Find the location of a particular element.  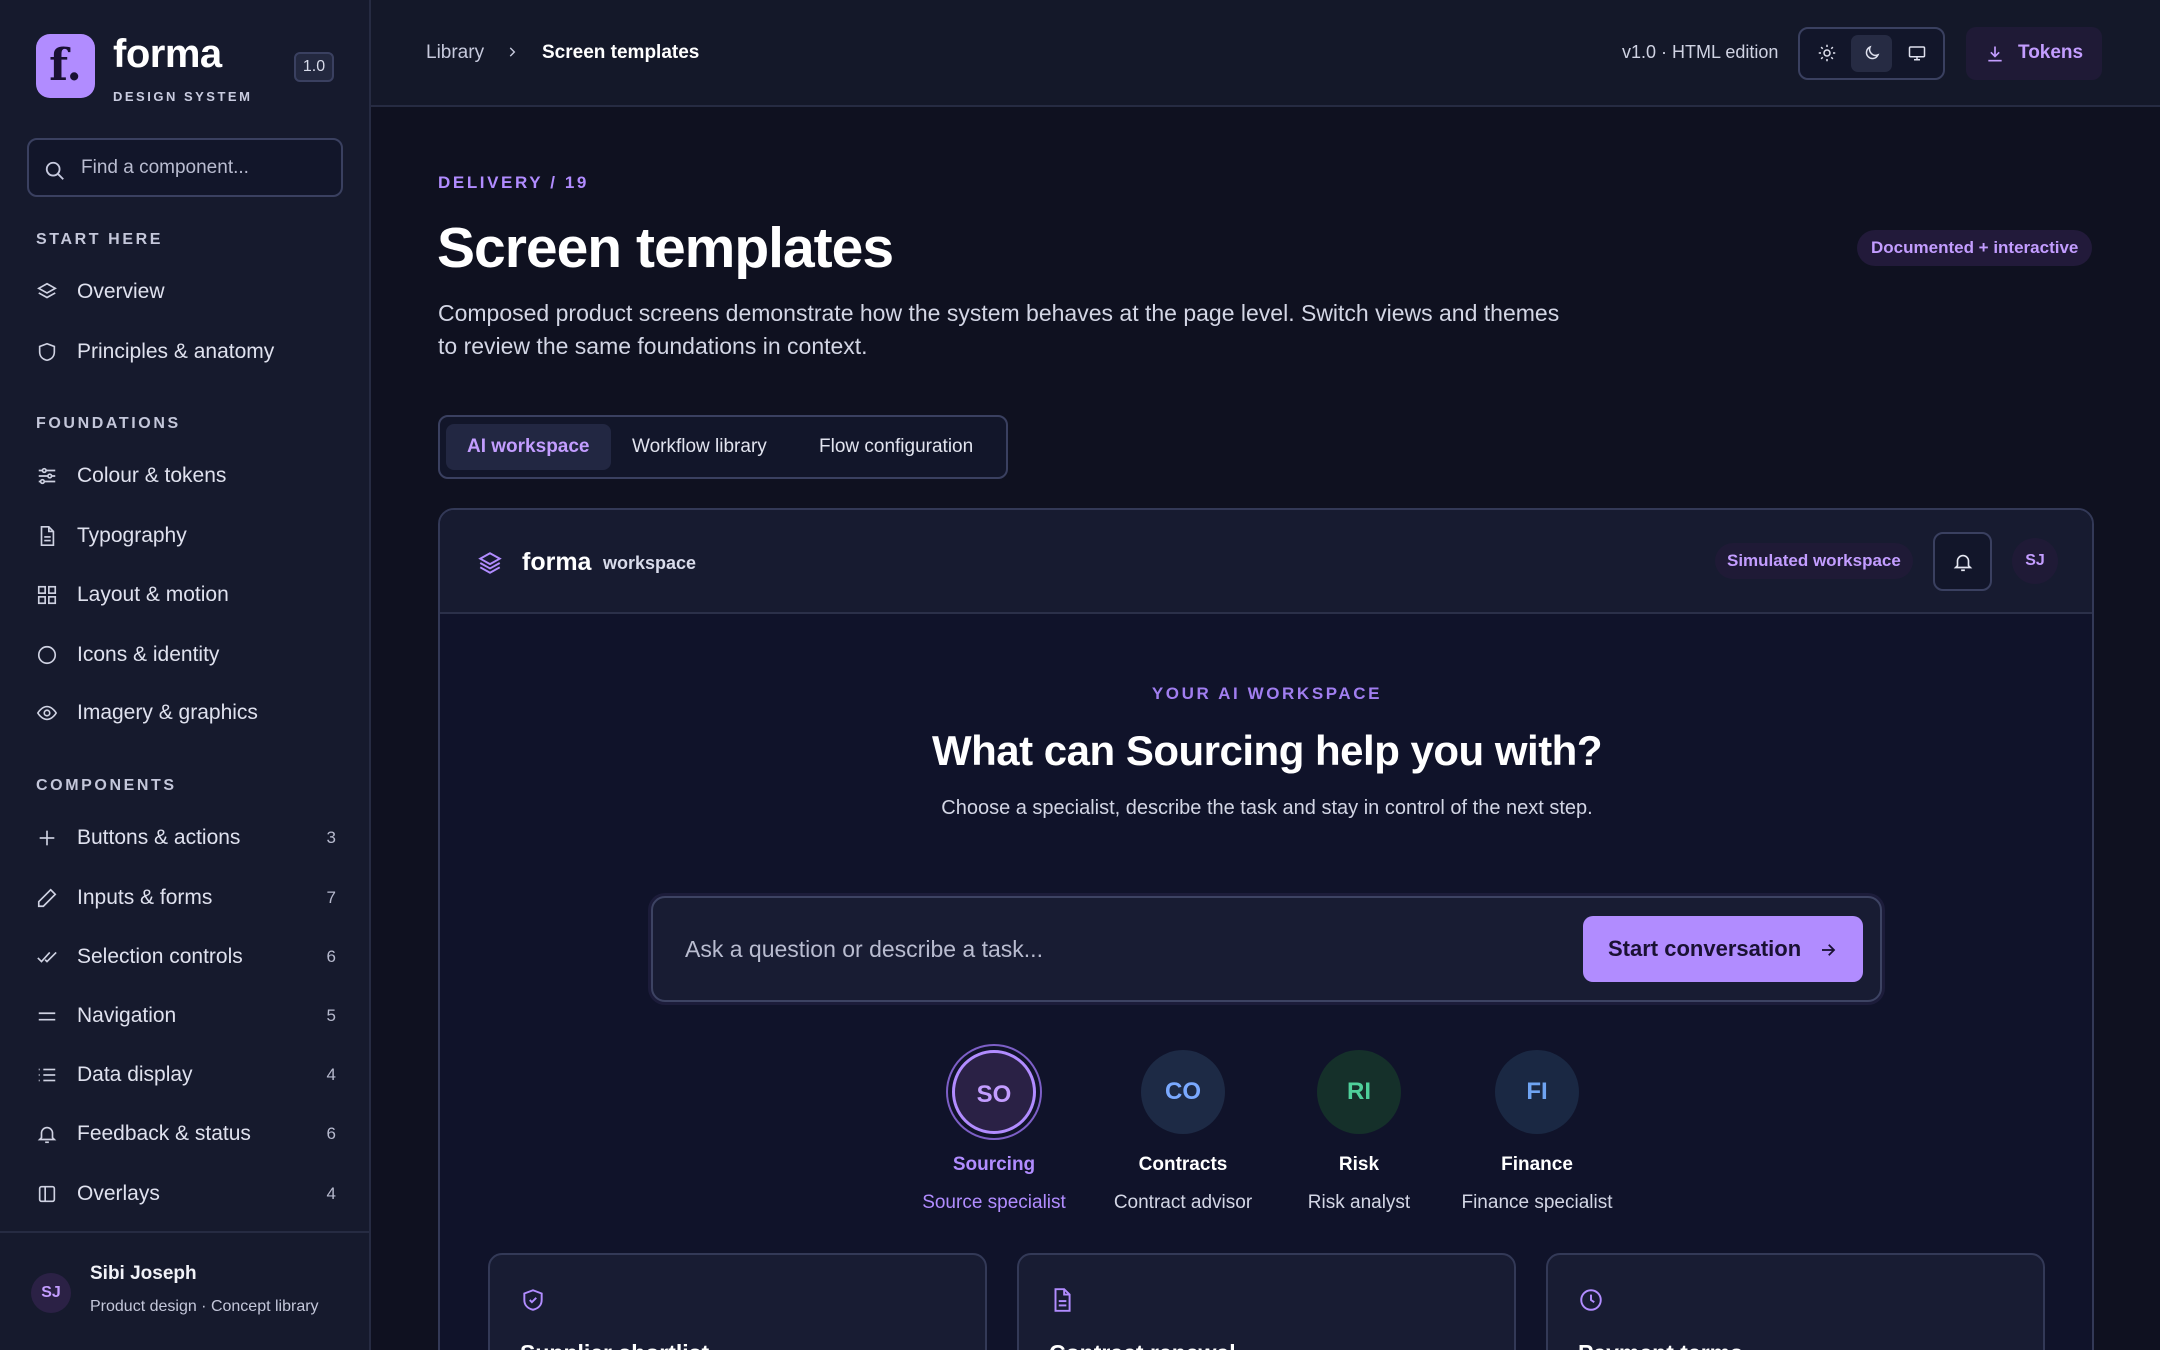

sidebar-item-label: Typography is located at coordinates (132, 535).